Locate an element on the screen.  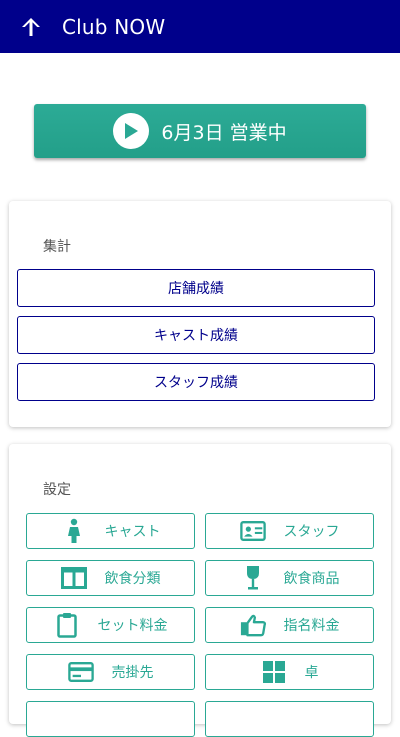
food-products-button: 飲食商品 is located at coordinates (289, 578).